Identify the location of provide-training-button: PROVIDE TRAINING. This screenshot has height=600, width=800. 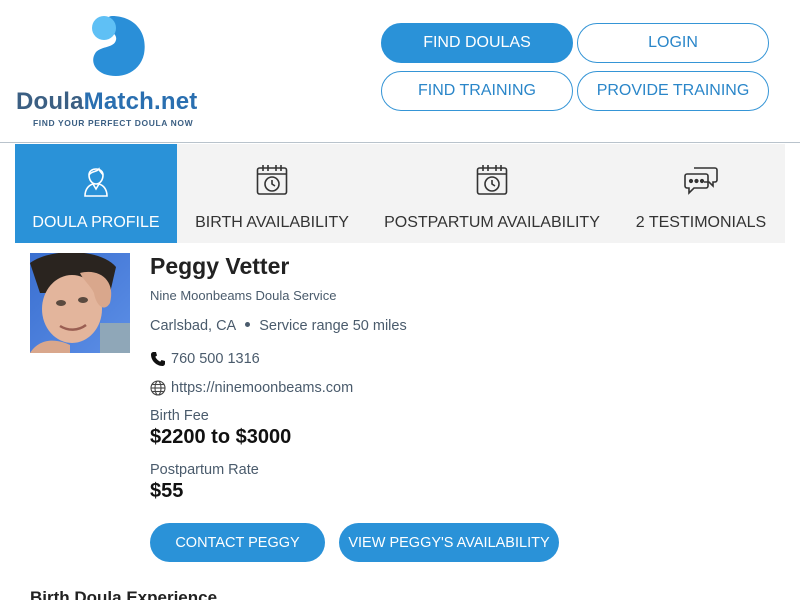
(673, 91).